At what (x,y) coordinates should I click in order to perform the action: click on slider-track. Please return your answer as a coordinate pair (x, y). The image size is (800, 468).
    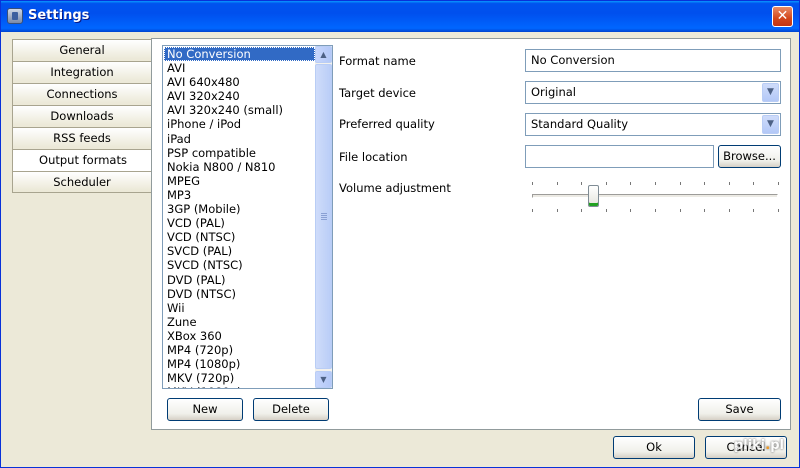
    Looking at the image, I should click on (655, 196).